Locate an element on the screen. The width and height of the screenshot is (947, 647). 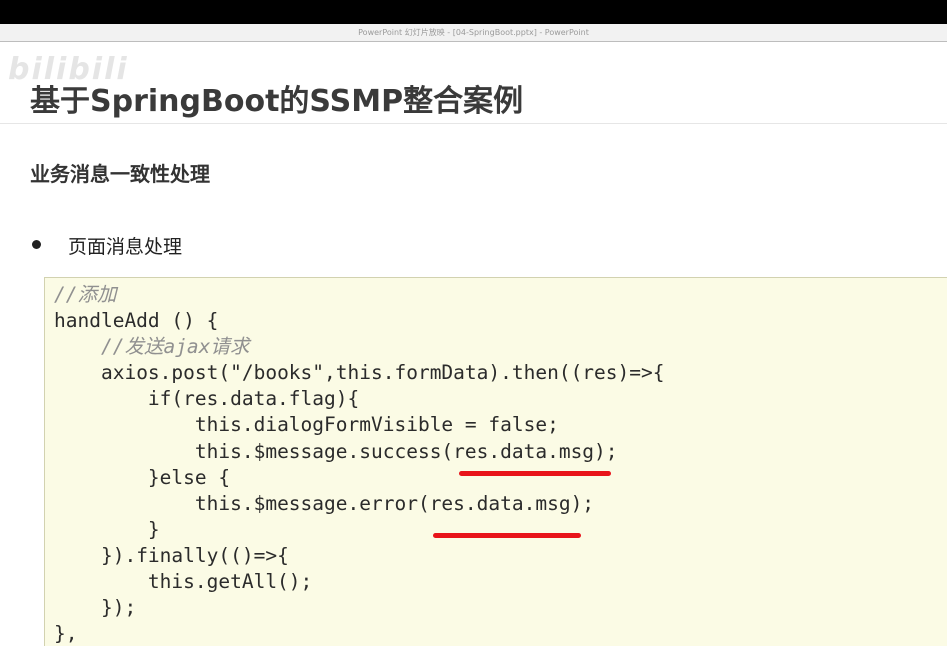
code-line: this.$message.success(res.data.msg); is located at coordinates (406, 451).